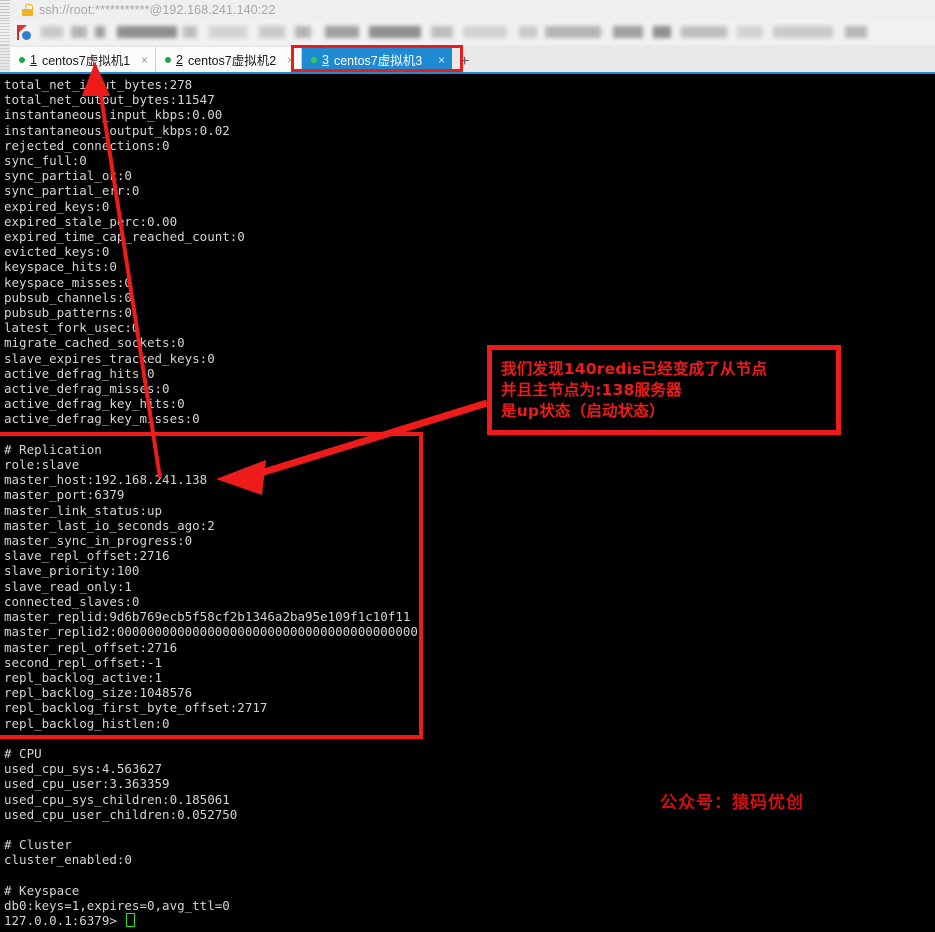 This screenshot has width=935, height=932. What do you see at coordinates (68, 297) in the screenshot?
I see `terminal-line: pubsub_channels:0` at bounding box center [68, 297].